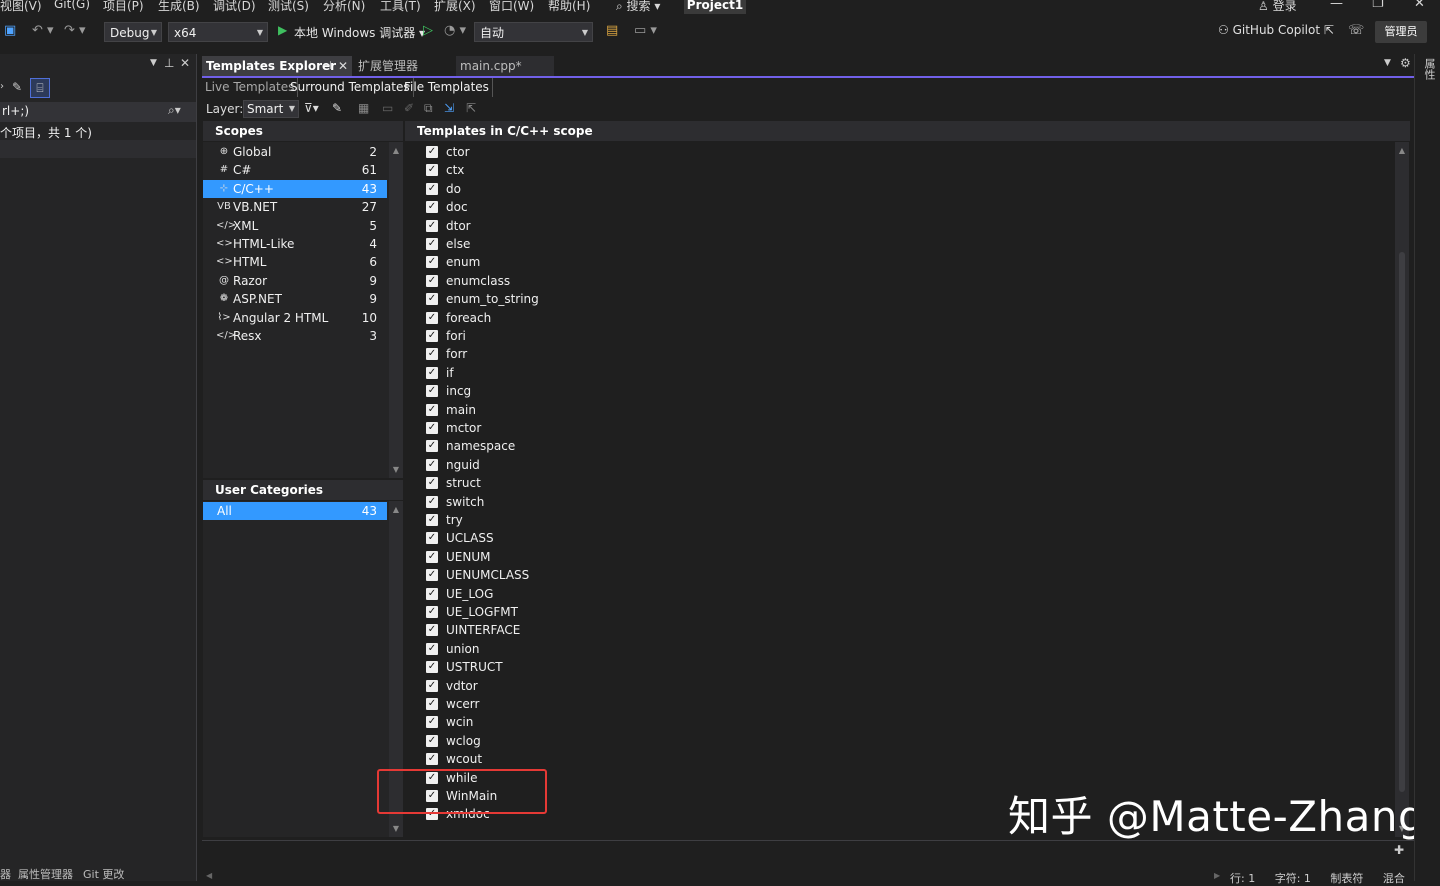 This screenshot has width=1440, height=886. I want to click on scope-item: ⌇> Angular 2 HTML 10, so click(295, 318).